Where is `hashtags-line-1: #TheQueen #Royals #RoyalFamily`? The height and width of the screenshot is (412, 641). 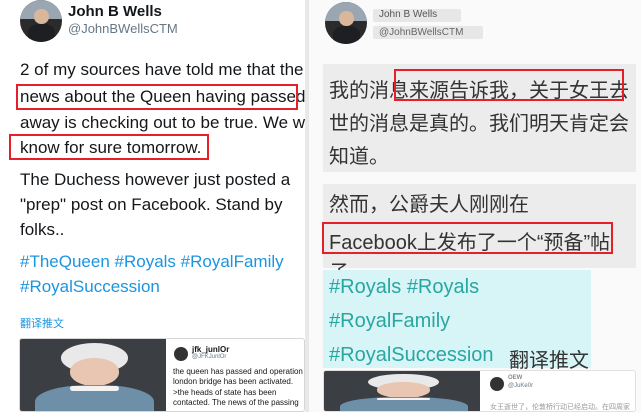
hashtags-line-1: #TheQueen #Royals #RoyalFamily is located at coordinates (152, 262).